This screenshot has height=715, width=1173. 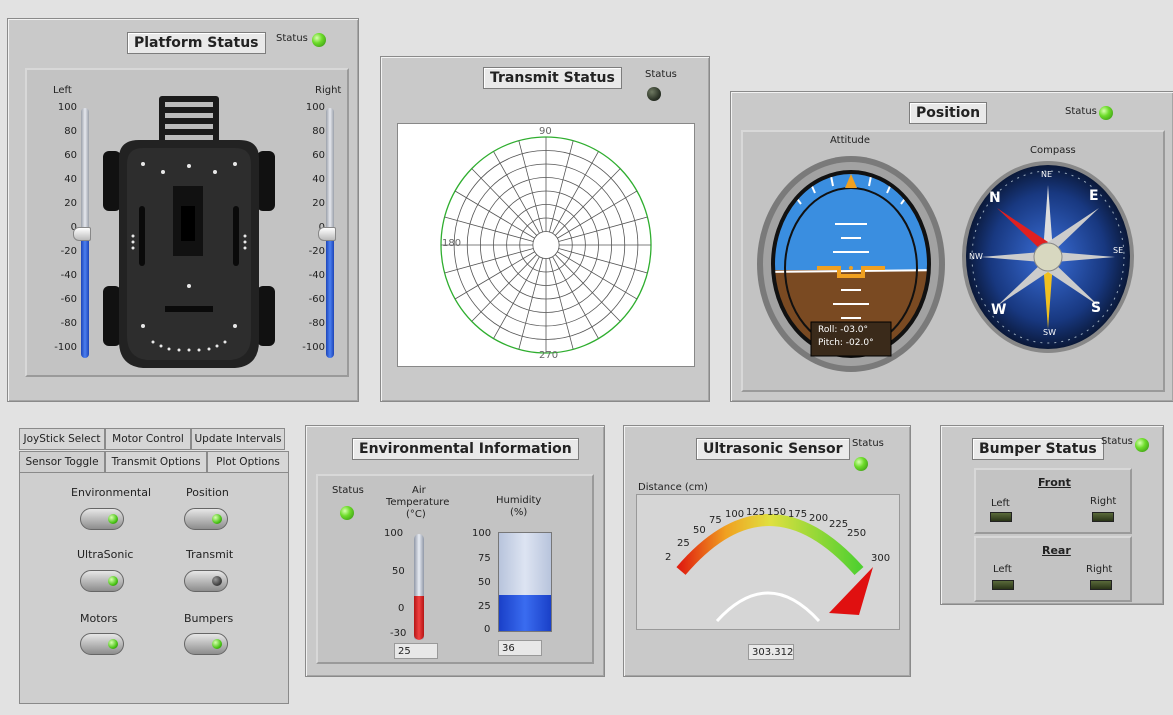 What do you see at coordinates (771, 652) in the screenshot?
I see `distance-reading: 303.312` at bounding box center [771, 652].